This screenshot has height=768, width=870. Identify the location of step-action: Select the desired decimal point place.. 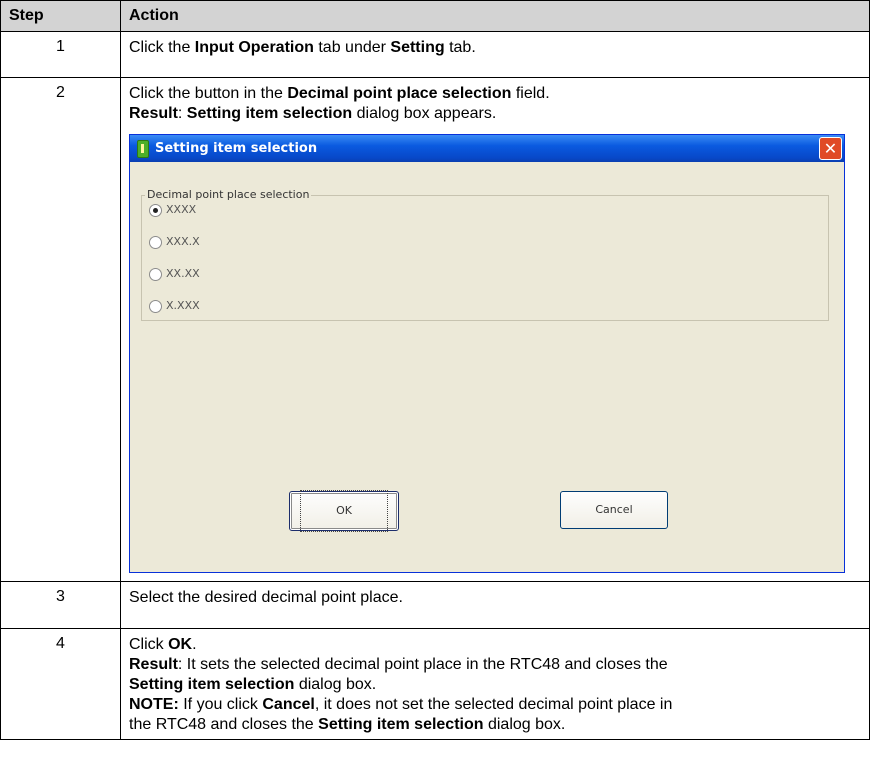
(495, 605).